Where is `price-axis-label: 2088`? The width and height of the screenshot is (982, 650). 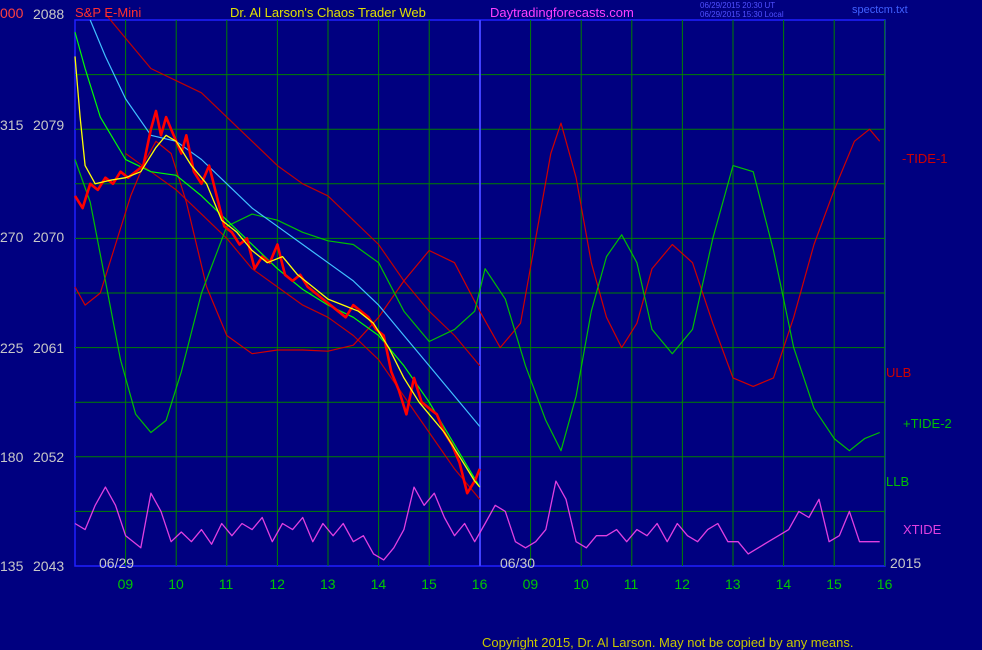
price-axis-label: 2088 is located at coordinates (49, 14).